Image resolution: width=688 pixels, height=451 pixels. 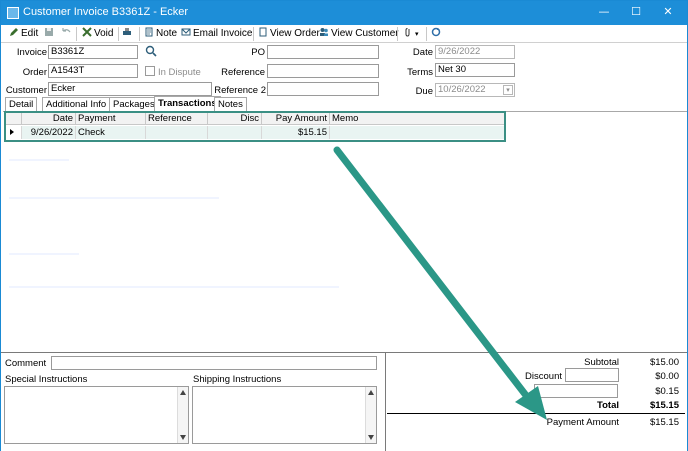 I want to click on terms-label: Terms, so click(x=420, y=72).